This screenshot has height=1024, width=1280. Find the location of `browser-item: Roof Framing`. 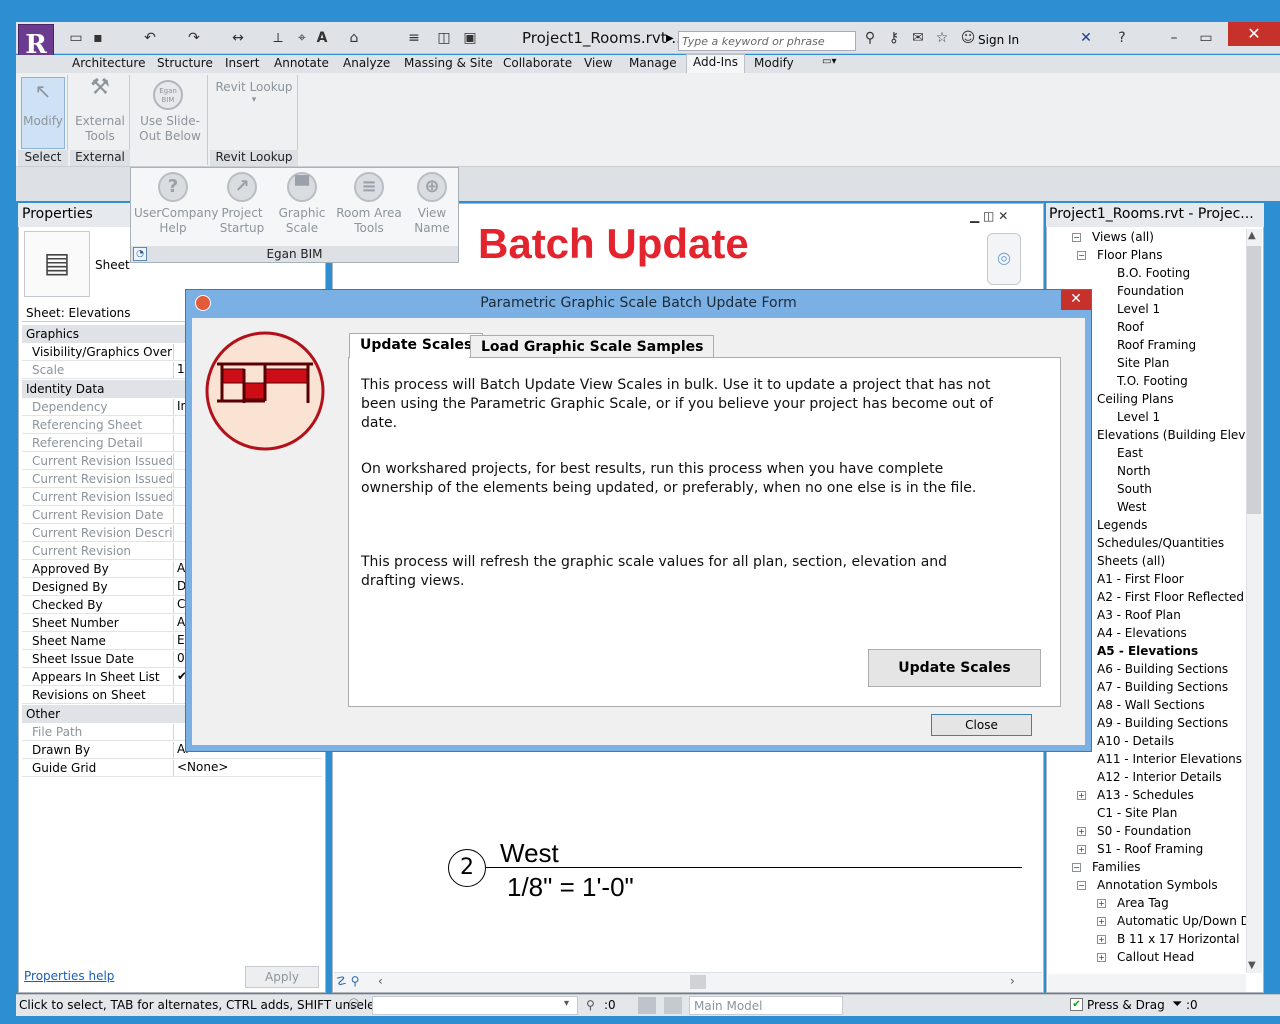

browser-item: Roof Framing is located at coordinates (1156, 345).